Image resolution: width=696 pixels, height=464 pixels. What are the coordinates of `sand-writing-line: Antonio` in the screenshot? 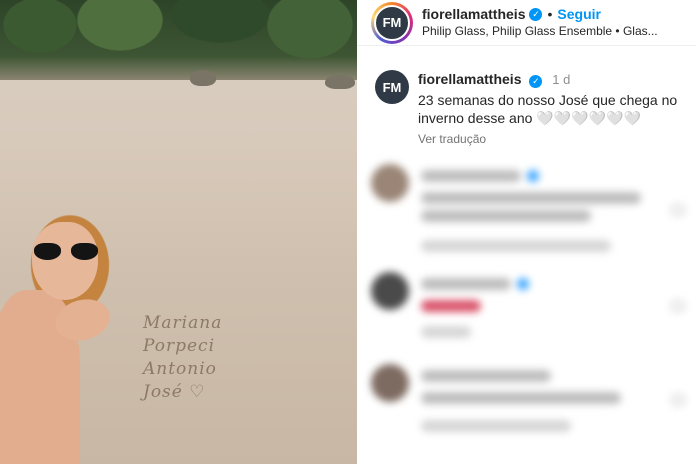 It's located at (180, 369).